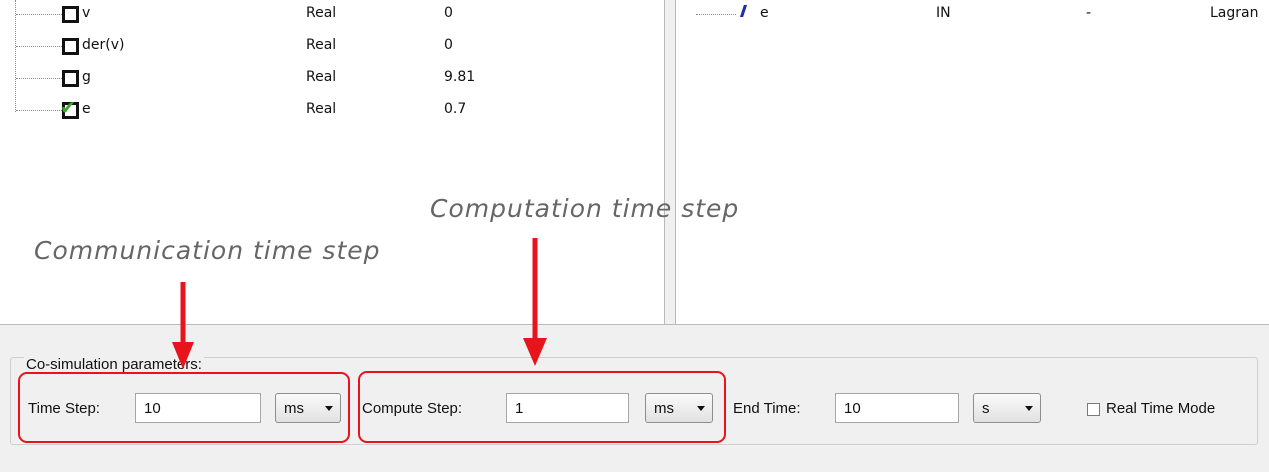 This screenshot has width=1269, height=472. I want to click on end-time-input, so click(897, 408).